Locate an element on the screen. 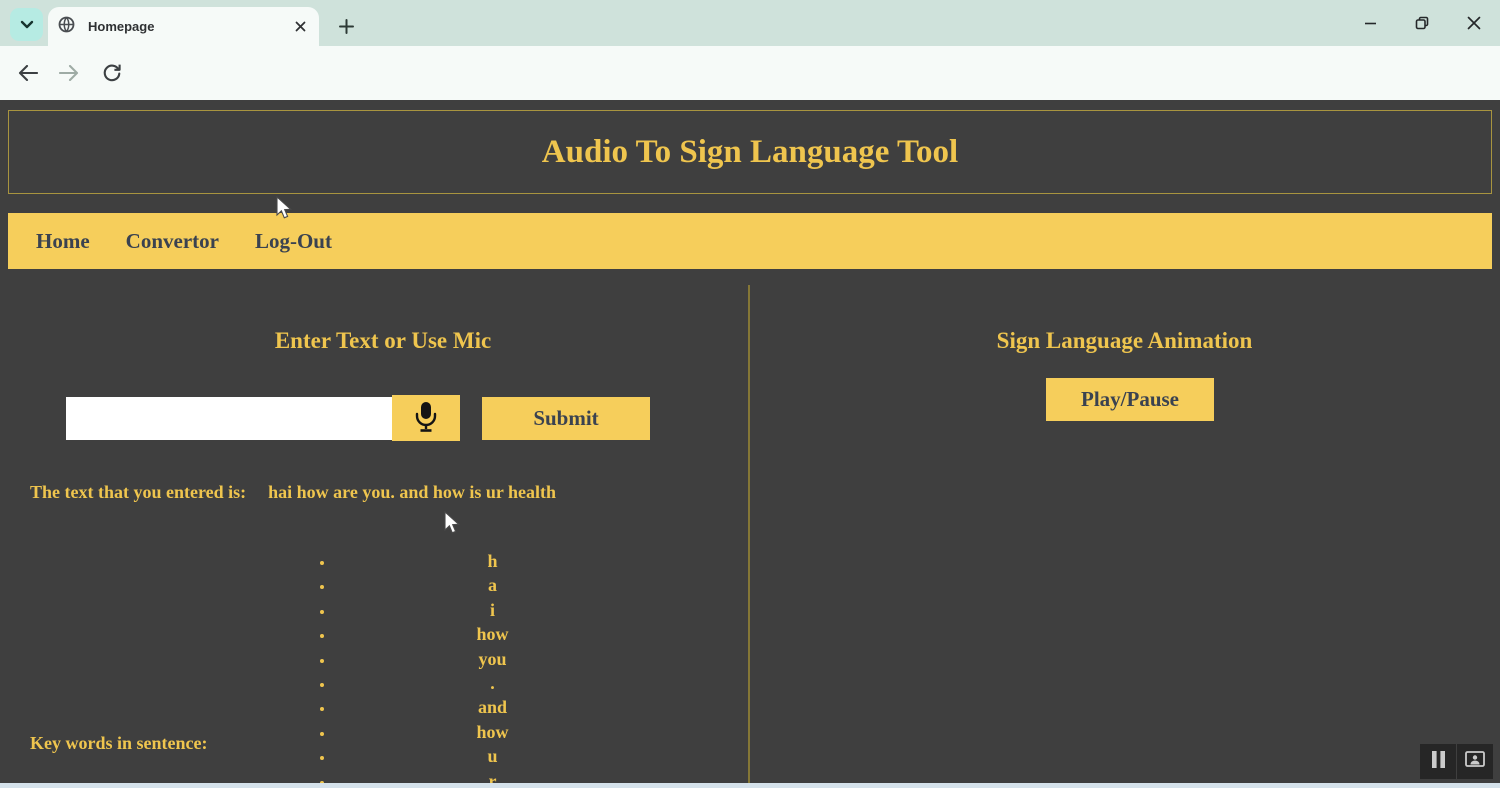  tab-title: Homepage is located at coordinates (121, 26).